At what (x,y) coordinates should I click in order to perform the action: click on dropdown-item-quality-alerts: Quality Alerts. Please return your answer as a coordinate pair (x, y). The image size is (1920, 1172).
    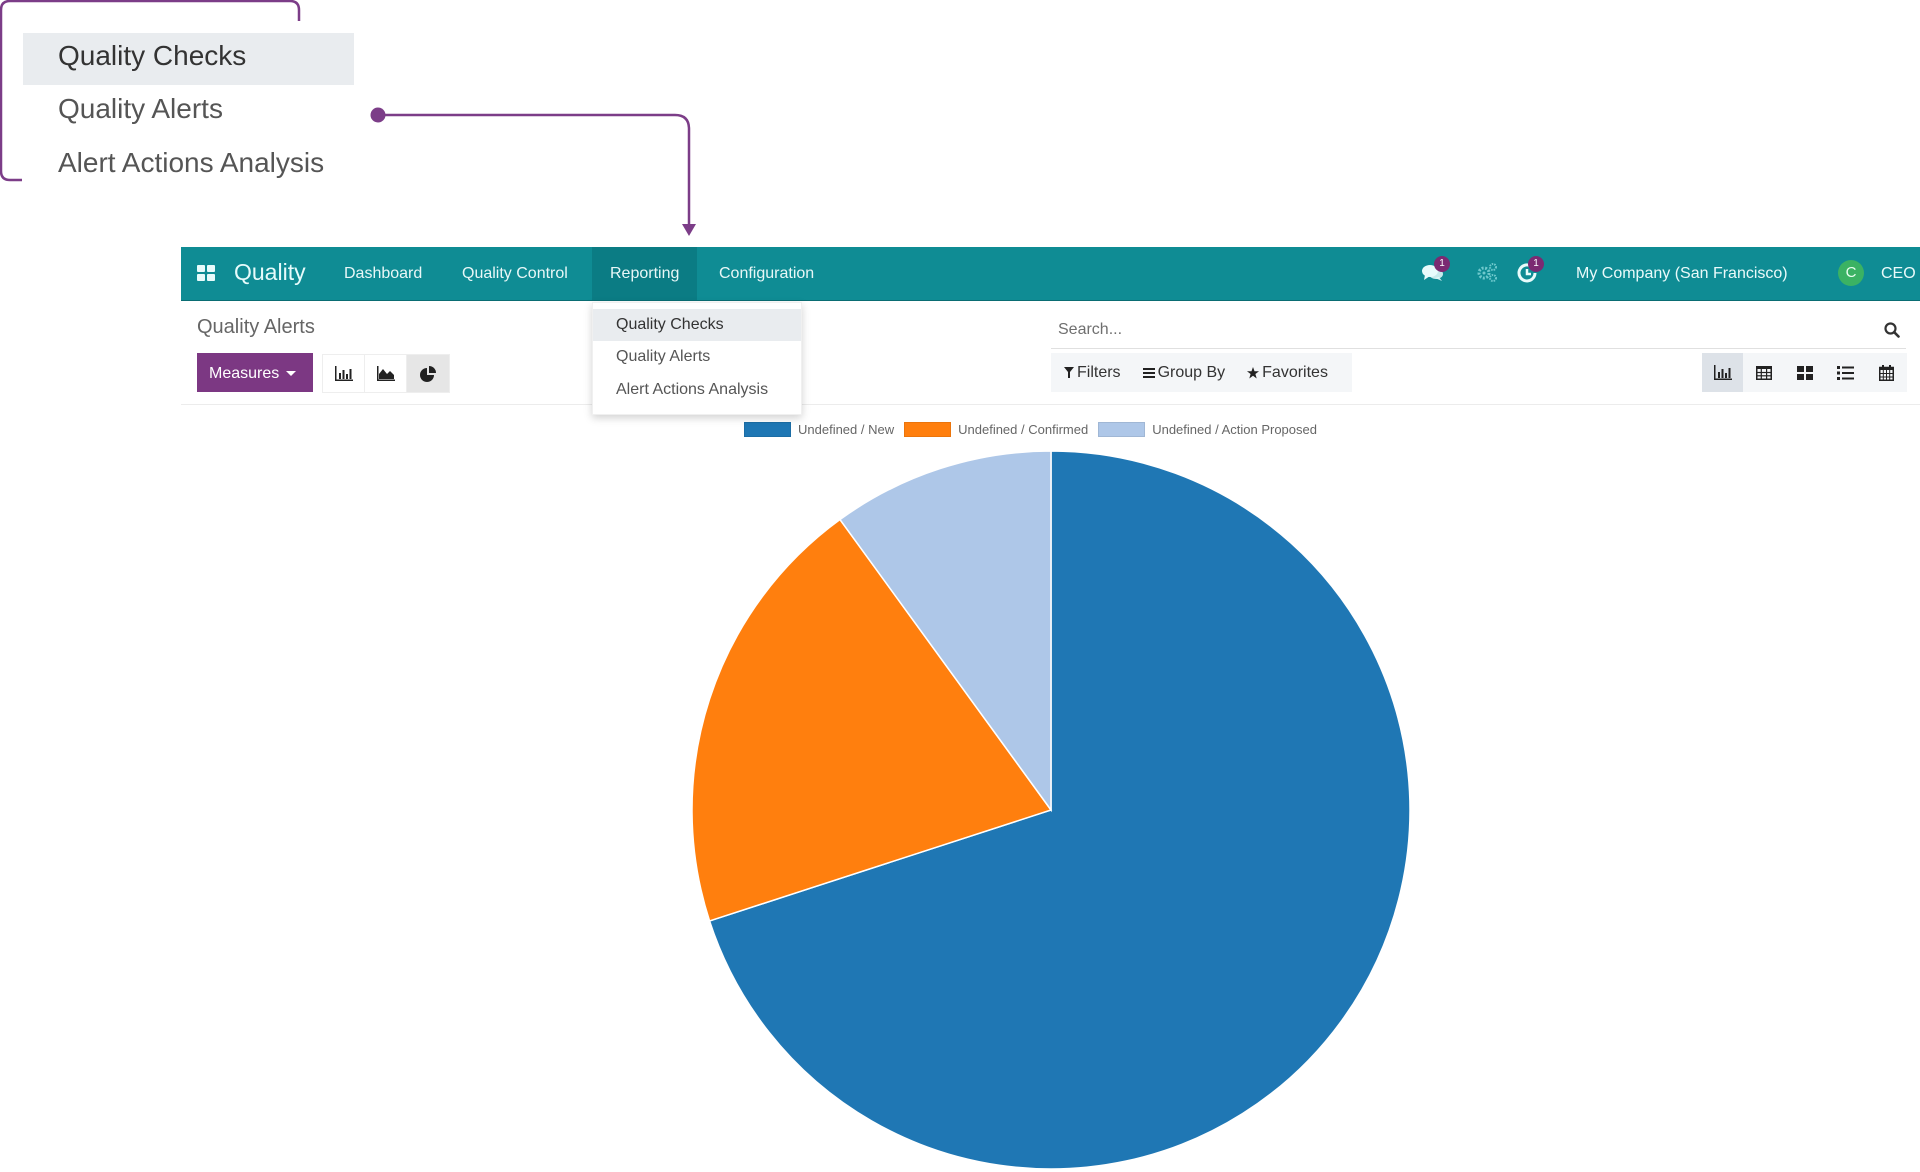
    Looking at the image, I should click on (697, 357).